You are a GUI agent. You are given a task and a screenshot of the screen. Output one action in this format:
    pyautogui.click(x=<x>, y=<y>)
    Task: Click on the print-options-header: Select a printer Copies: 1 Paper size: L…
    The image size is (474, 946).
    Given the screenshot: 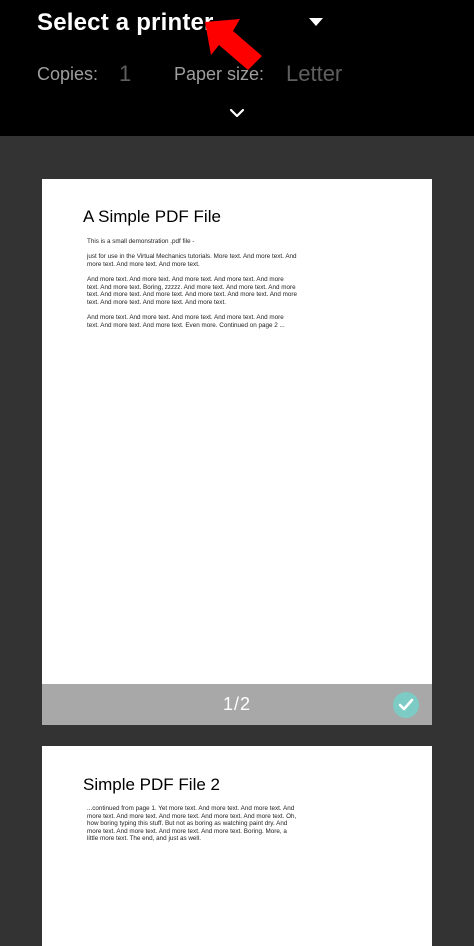 What is the action you would take?
    pyautogui.click(x=237, y=68)
    